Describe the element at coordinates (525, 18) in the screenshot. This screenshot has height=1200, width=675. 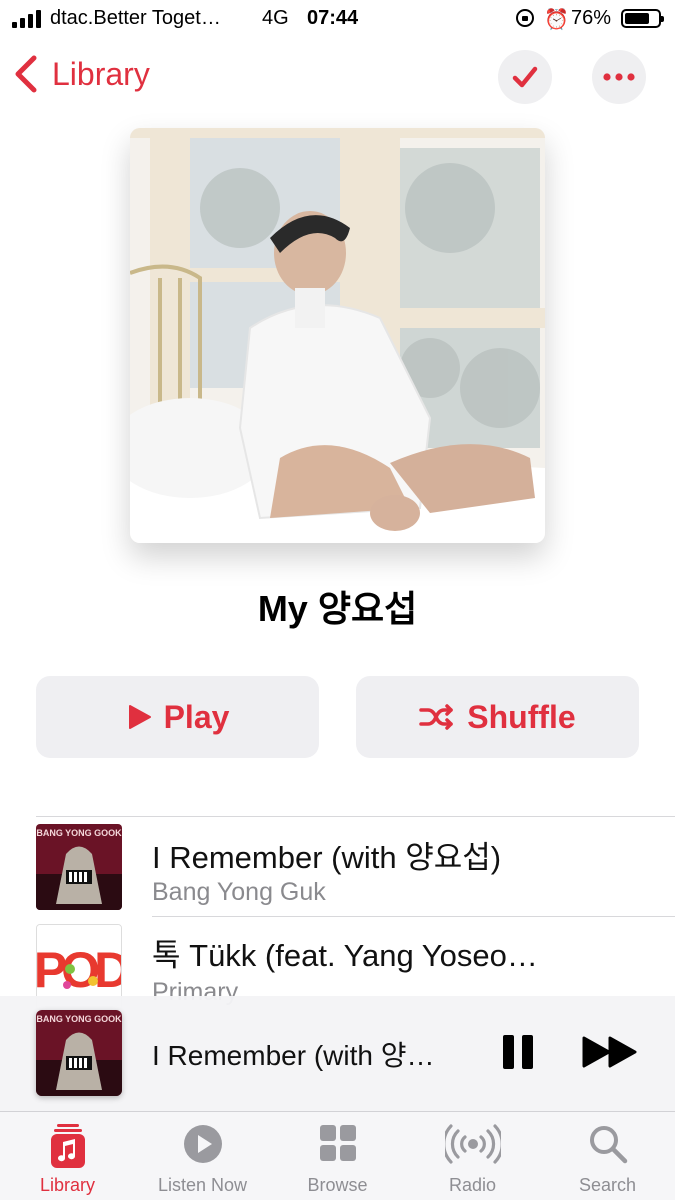
I see `rotation-lock-icon` at that location.